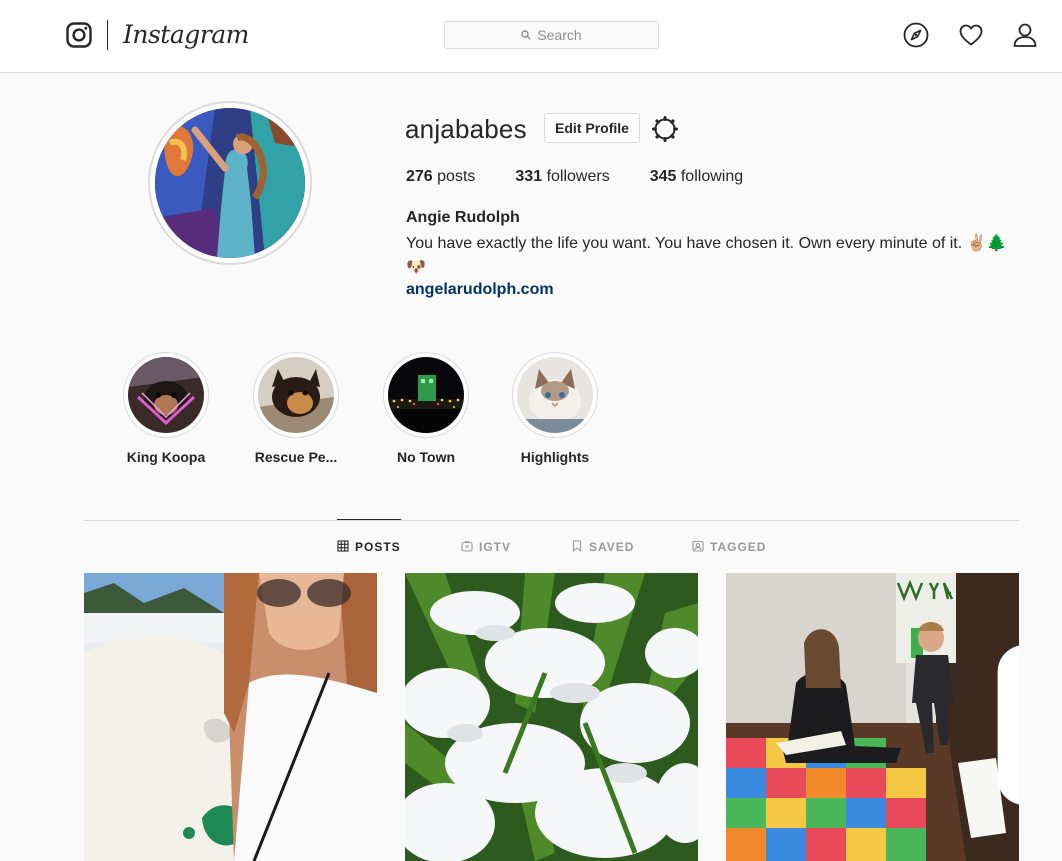 The width and height of the screenshot is (1062, 861). Describe the element at coordinates (1005, 693) in the screenshot. I see `video-camera-icon` at that location.